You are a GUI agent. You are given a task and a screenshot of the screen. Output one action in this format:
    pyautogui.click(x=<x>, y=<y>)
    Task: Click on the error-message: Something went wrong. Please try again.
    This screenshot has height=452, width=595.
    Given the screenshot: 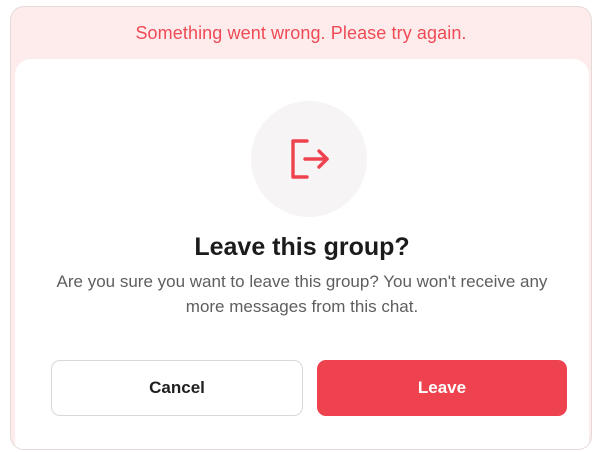 What is the action you would take?
    pyautogui.click(x=301, y=32)
    